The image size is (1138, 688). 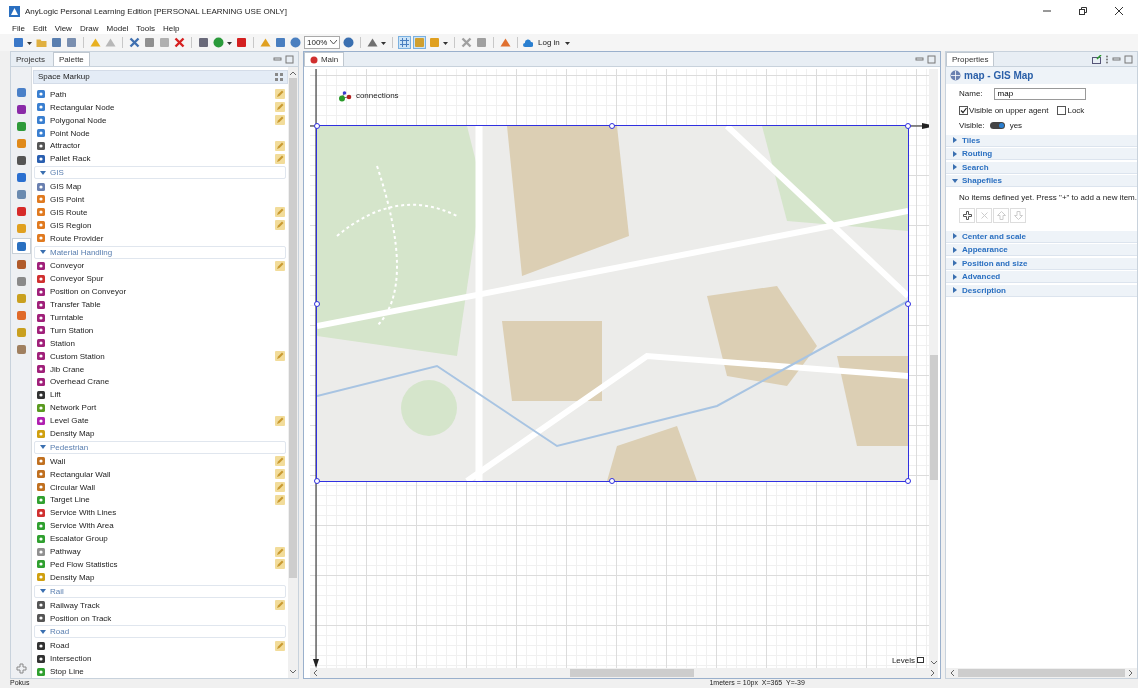 What do you see at coordinates (60, 646) in the screenshot?
I see `palette-item: Road` at bounding box center [60, 646].